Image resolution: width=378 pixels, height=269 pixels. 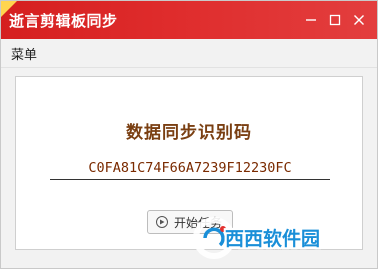 What do you see at coordinates (273, 239) in the screenshot?
I see `watermark-text: 西西软件园` at bounding box center [273, 239].